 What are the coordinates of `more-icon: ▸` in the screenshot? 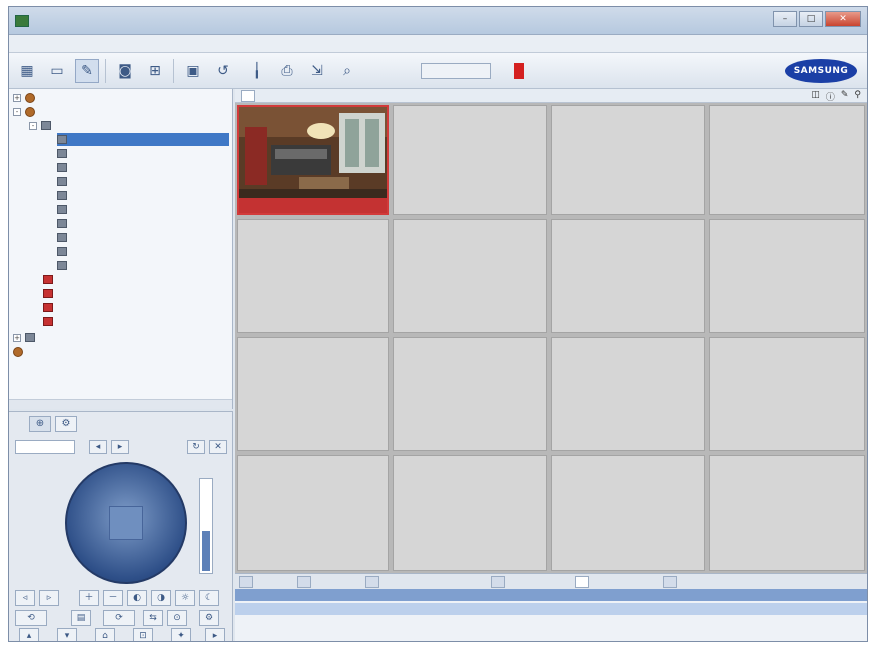 It's located at (215, 634).